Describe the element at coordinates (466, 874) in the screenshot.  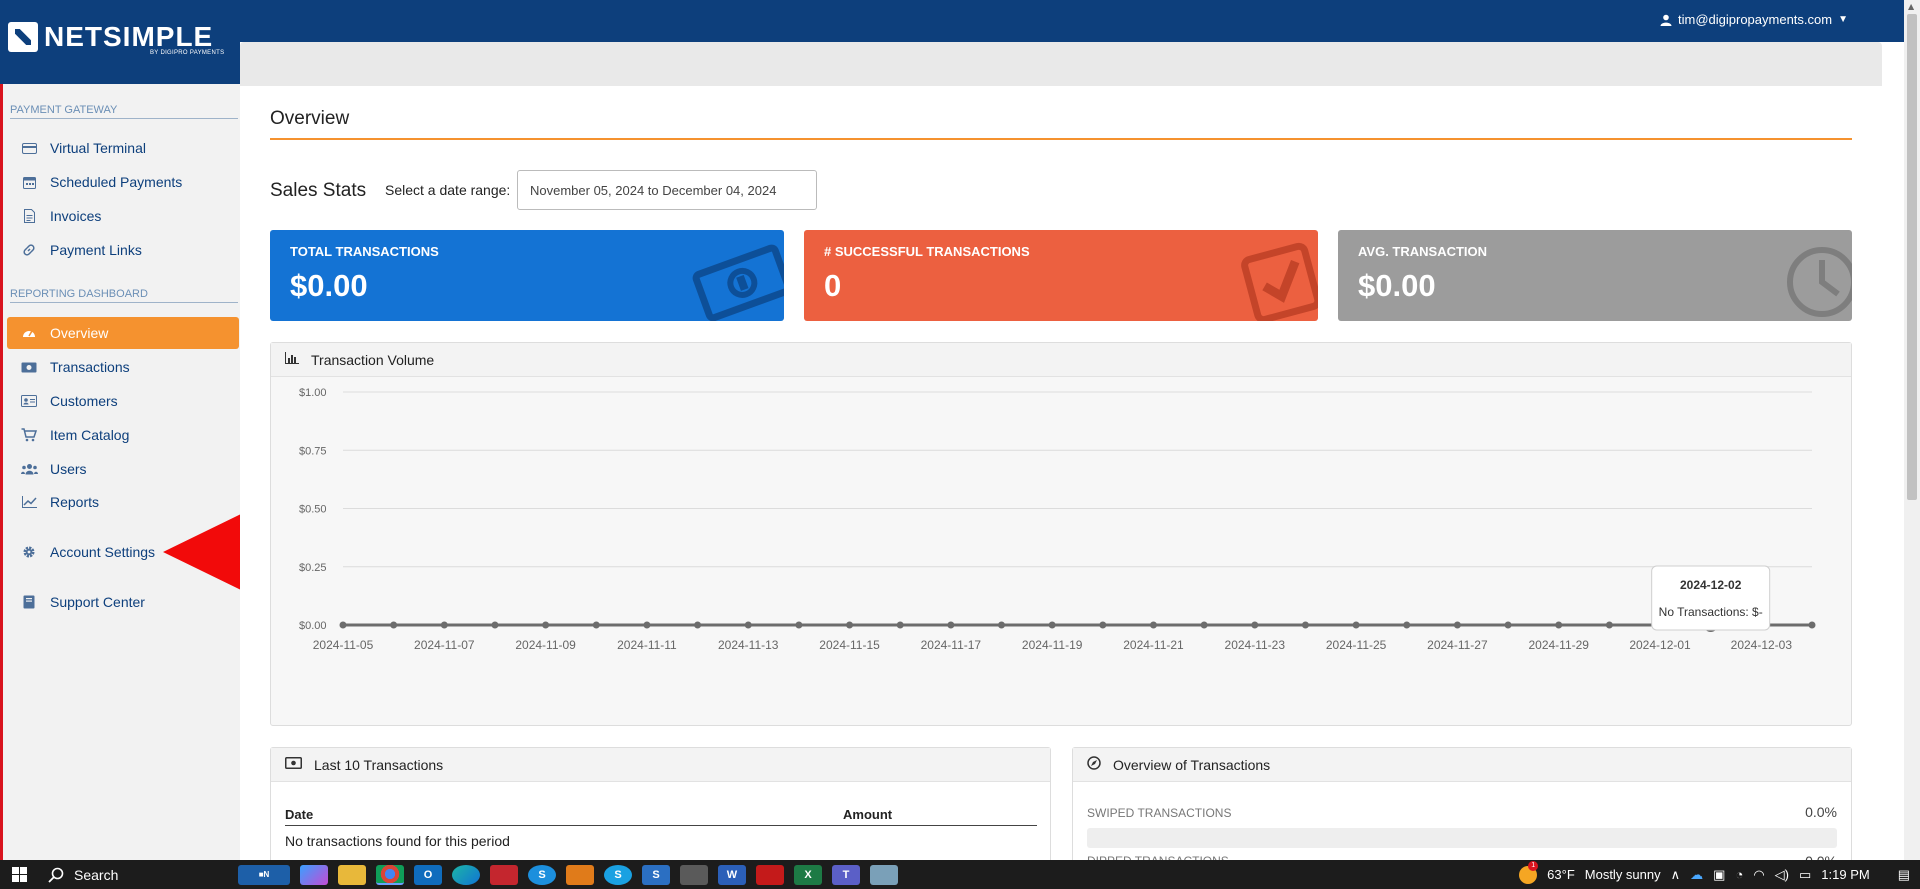
I see `edge-icon` at that location.